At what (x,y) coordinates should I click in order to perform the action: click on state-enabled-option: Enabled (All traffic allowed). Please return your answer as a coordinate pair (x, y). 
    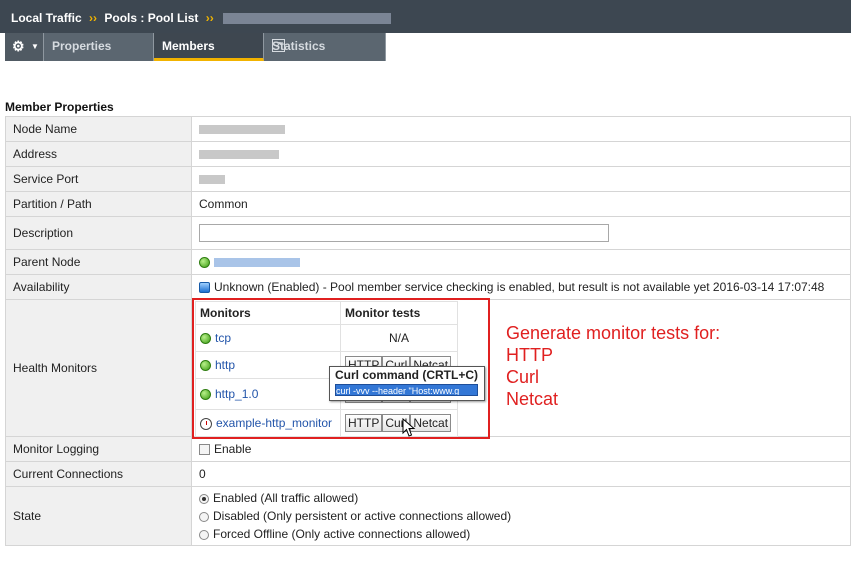
    Looking at the image, I should click on (524, 498).